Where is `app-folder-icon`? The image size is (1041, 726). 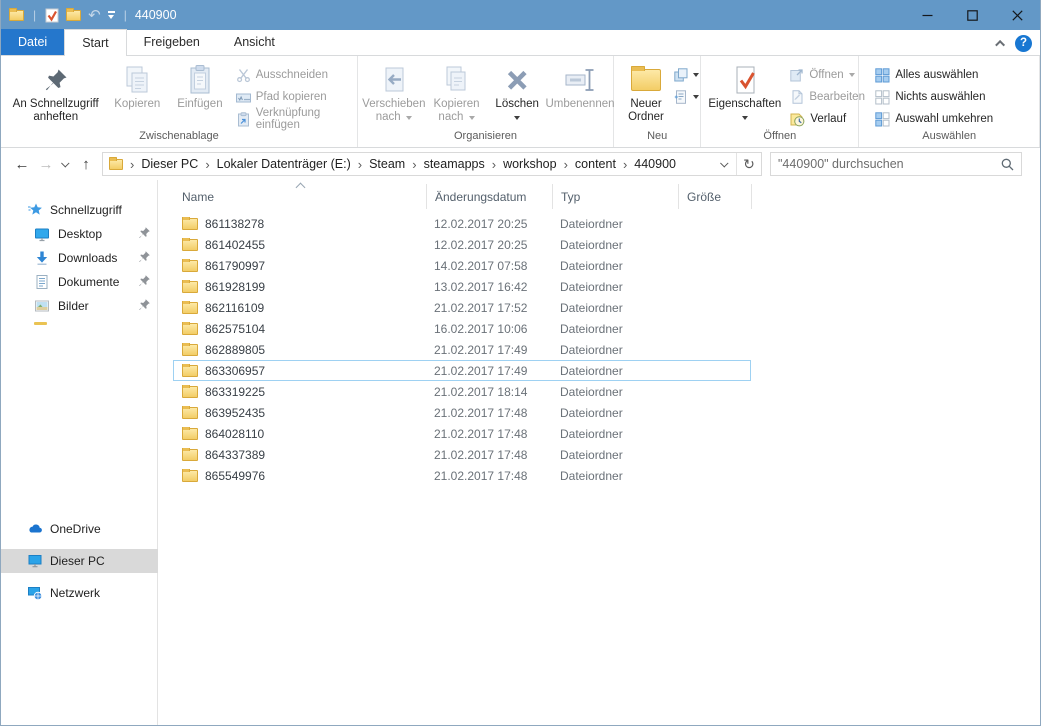 app-folder-icon is located at coordinates (16, 14).